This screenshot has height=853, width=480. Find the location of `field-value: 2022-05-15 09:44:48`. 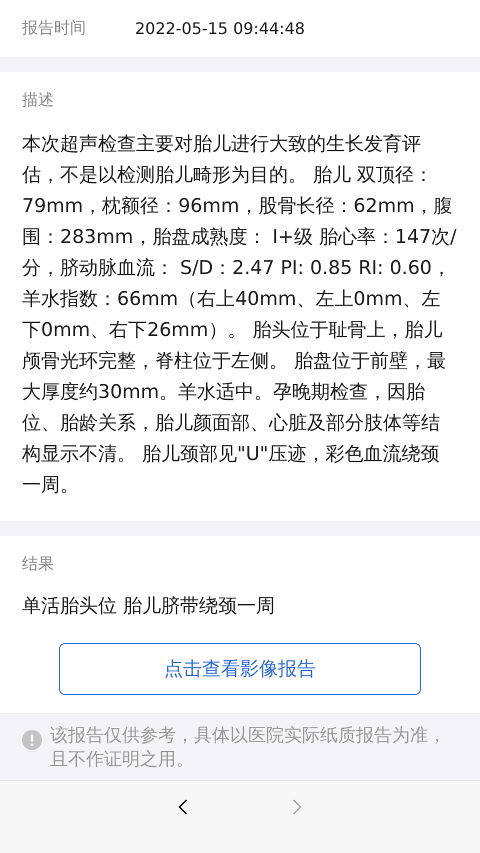

field-value: 2022-05-15 09:44:48 is located at coordinates (220, 28).